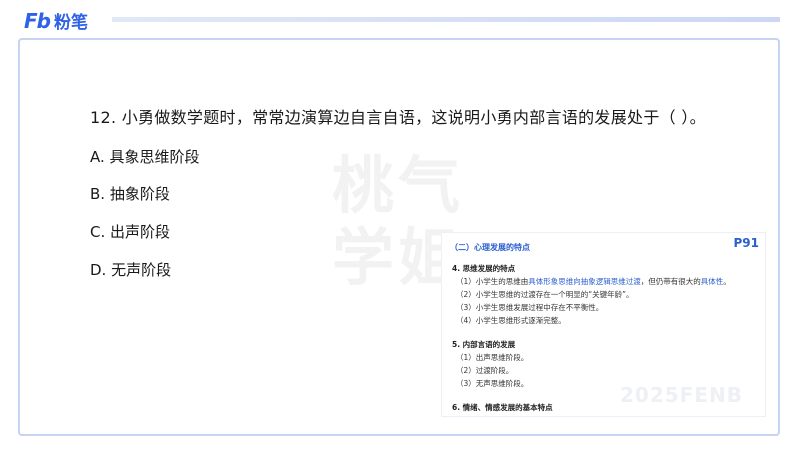 This screenshot has height=450, width=800. I want to click on note-section-title: （二）心理发展的特点, so click(490, 247).